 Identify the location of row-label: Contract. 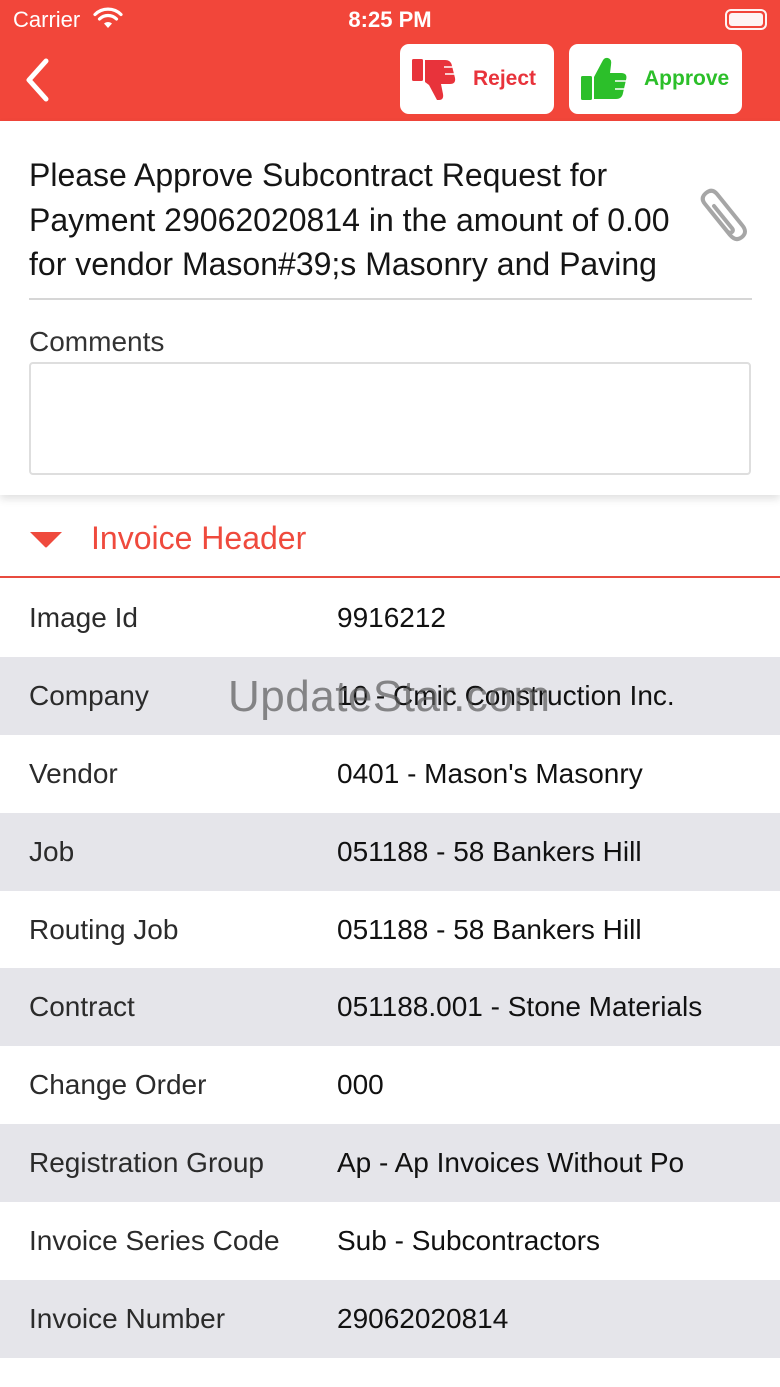
(82, 1007).